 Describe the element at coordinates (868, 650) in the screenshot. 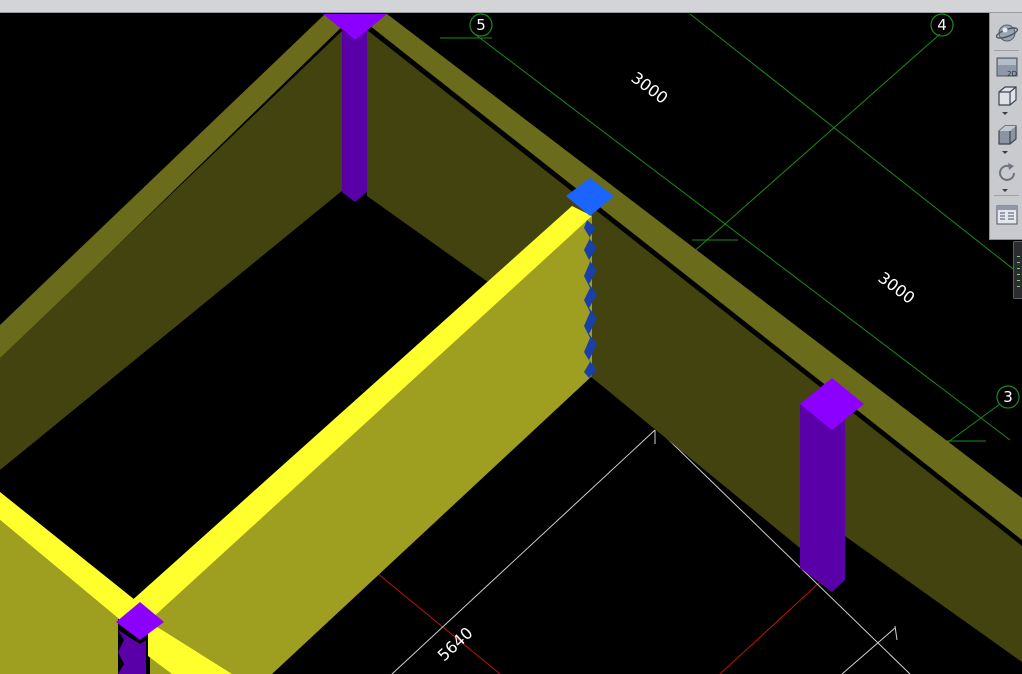

I see `dimension-line-lower` at that location.